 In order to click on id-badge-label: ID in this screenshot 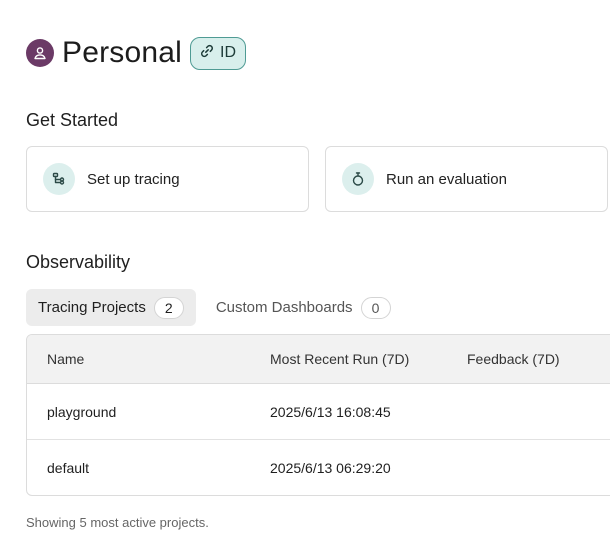, I will do `click(228, 52)`.